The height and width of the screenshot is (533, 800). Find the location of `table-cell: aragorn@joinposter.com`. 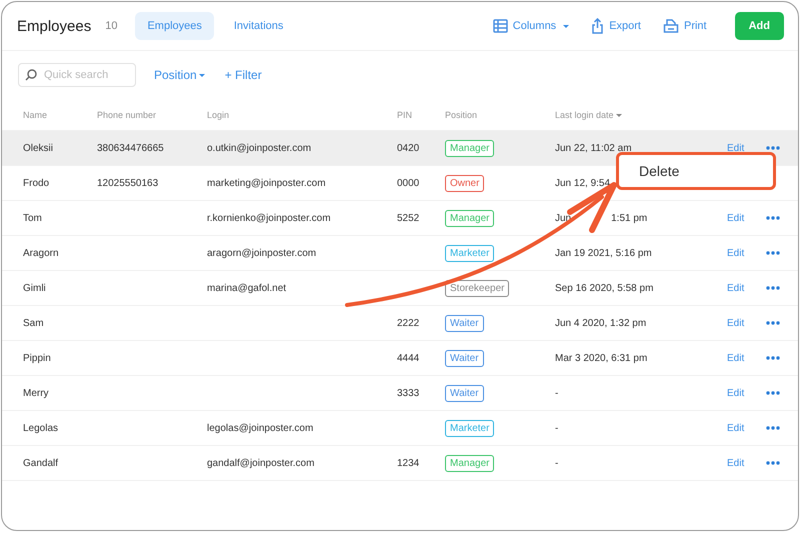

table-cell: aragorn@joinposter.com is located at coordinates (261, 253).